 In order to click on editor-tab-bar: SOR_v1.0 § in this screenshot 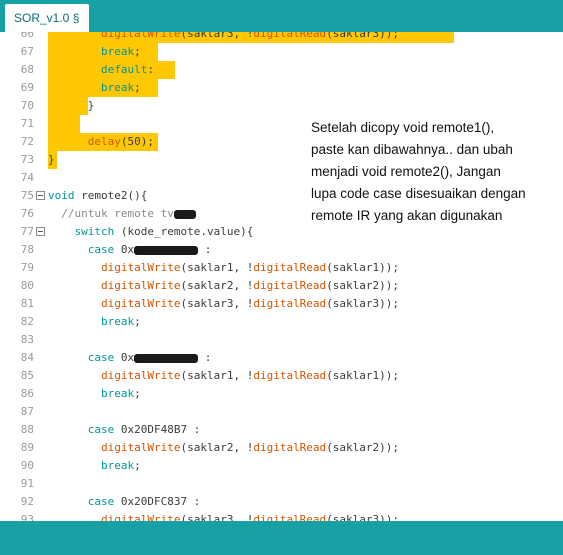, I will do `click(281, 16)`.